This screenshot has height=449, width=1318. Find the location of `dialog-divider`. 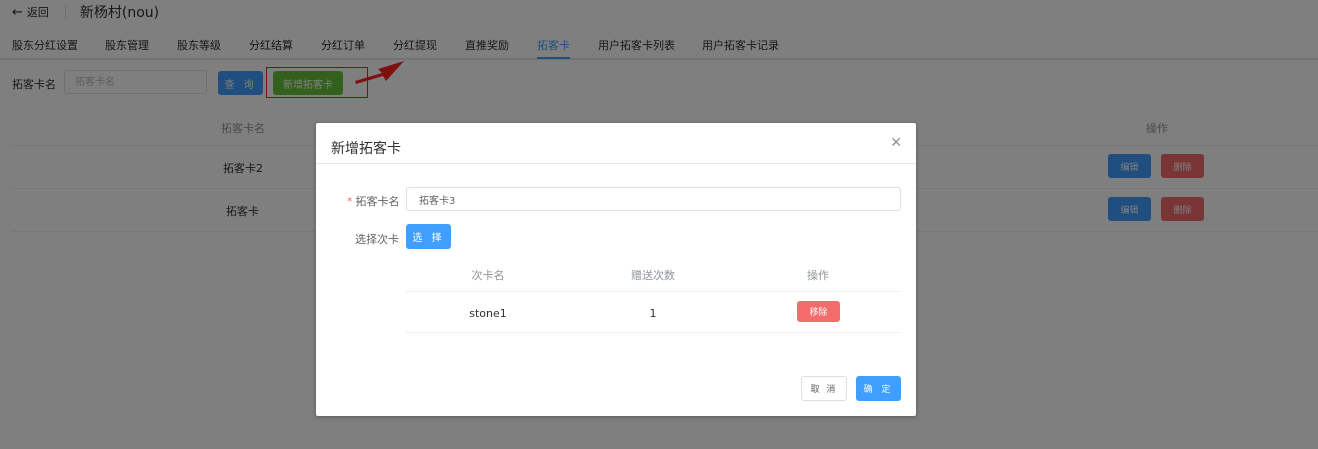

dialog-divider is located at coordinates (616, 163).